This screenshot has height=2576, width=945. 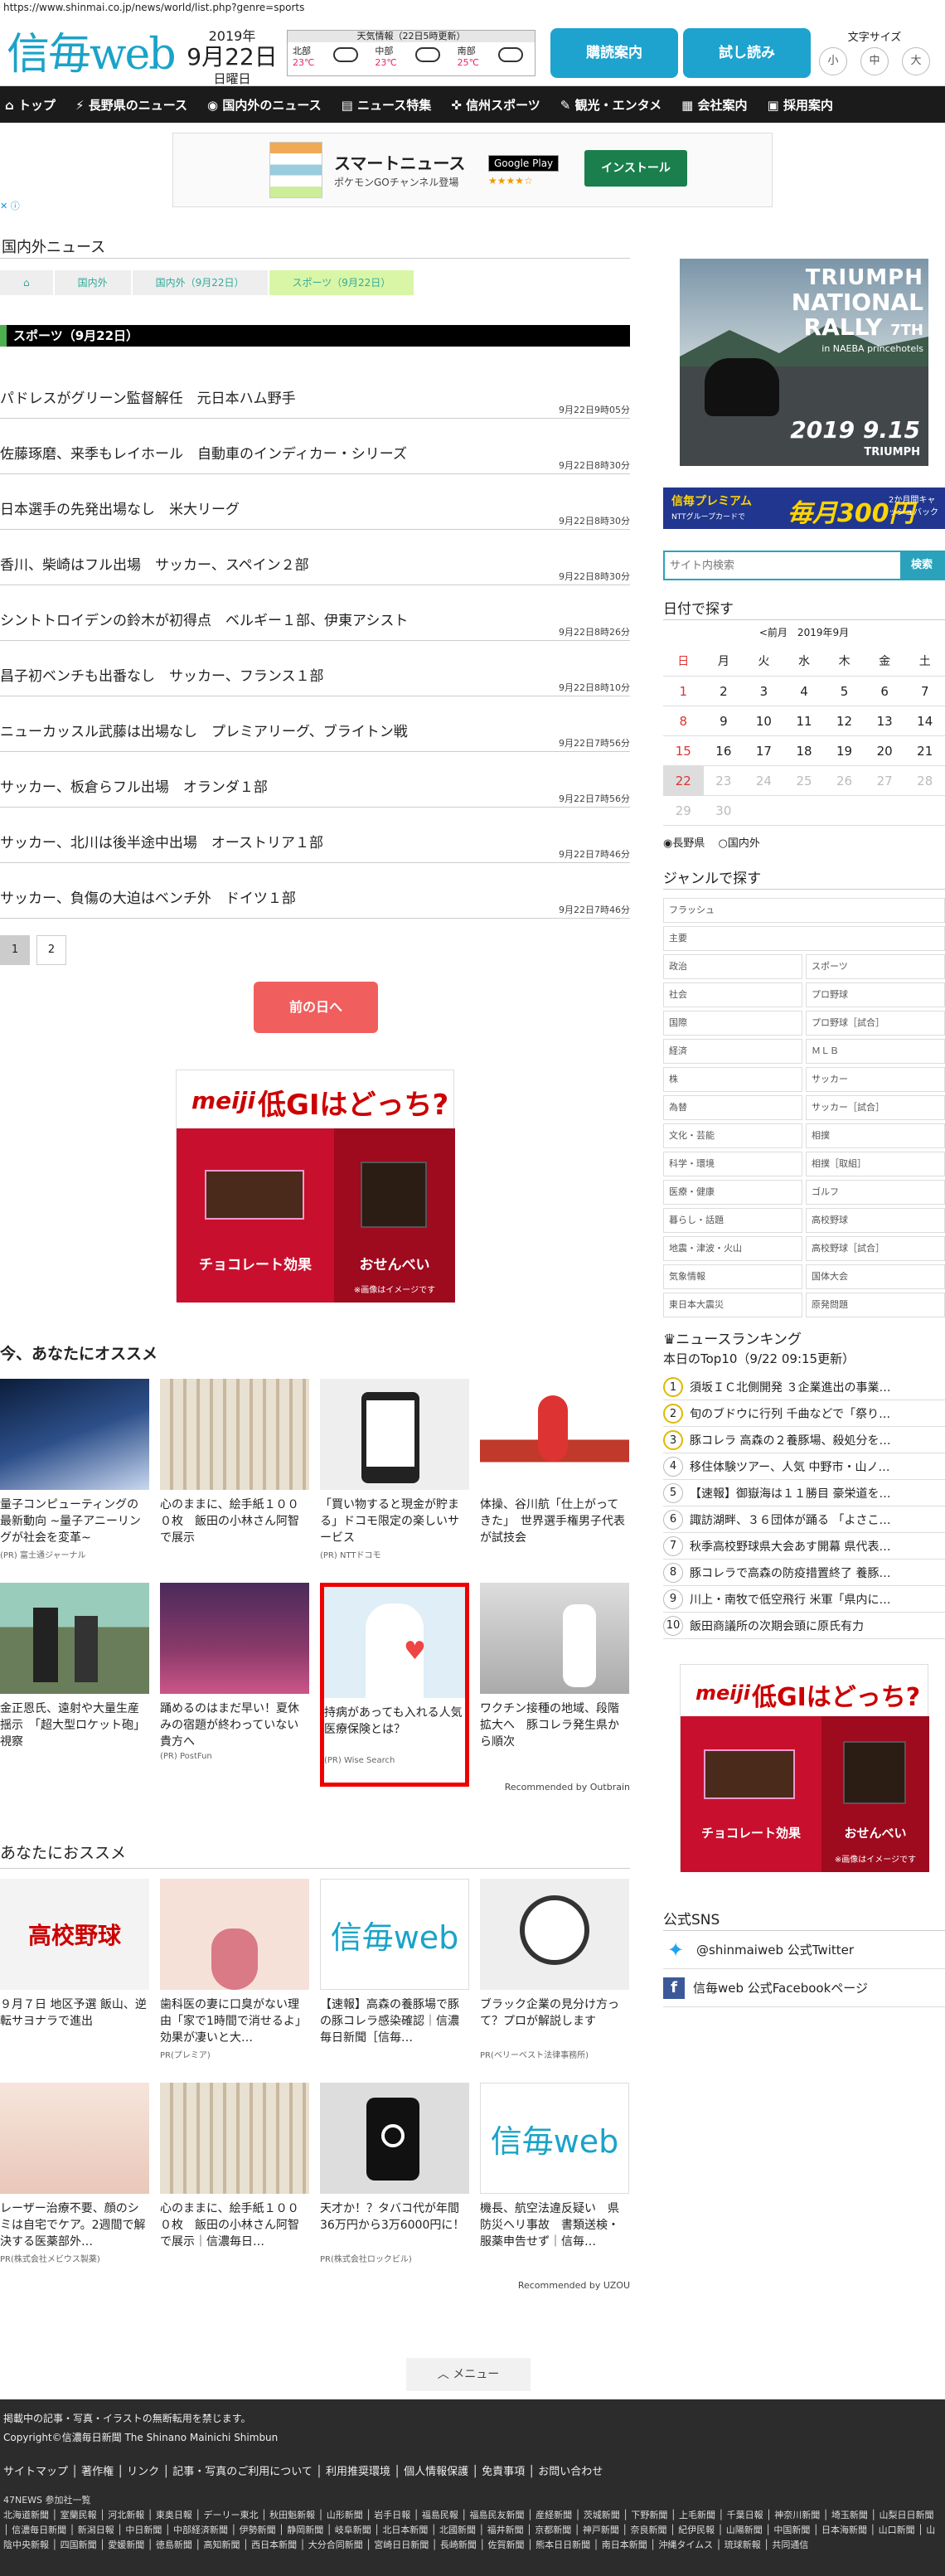 What do you see at coordinates (315, 446) in the screenshot?
I see `news-item: 佐藤琢磨、来季もレイホール 自動車のインディカー・シリーズ 9月22日8時30分` at bounding box center [315, 446].